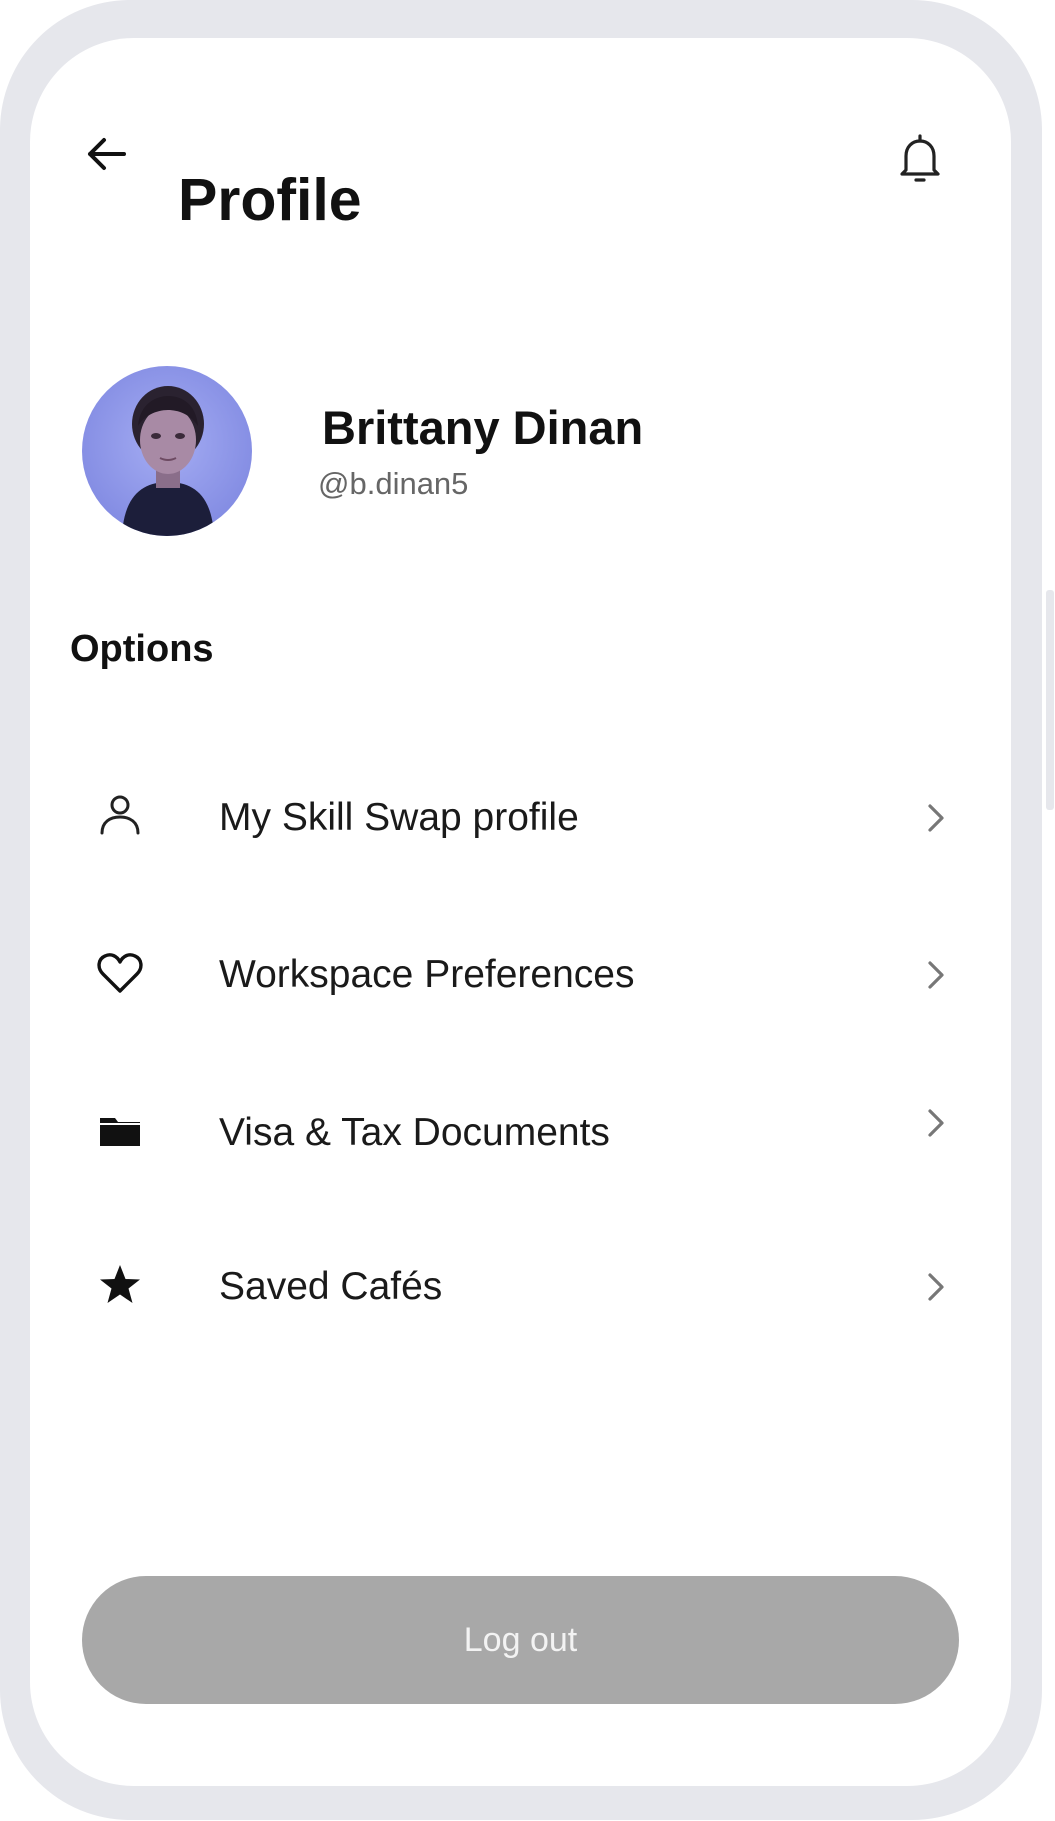  What do you see at coordinates (483, 427) in the screenshot?
I see `user-name: Brittany Dinan` at bounding box center [483, 427].